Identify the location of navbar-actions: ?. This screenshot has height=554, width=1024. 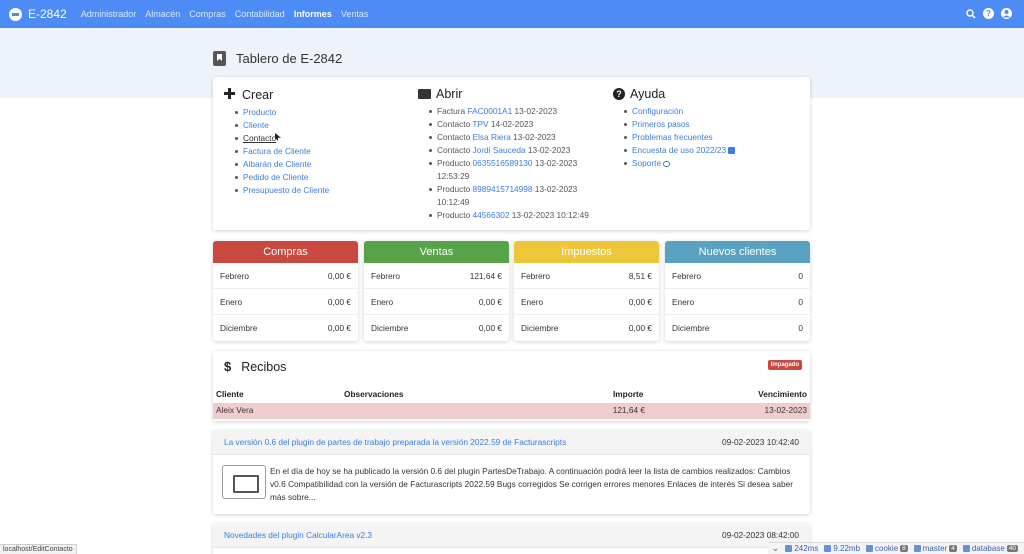
(988, 13).